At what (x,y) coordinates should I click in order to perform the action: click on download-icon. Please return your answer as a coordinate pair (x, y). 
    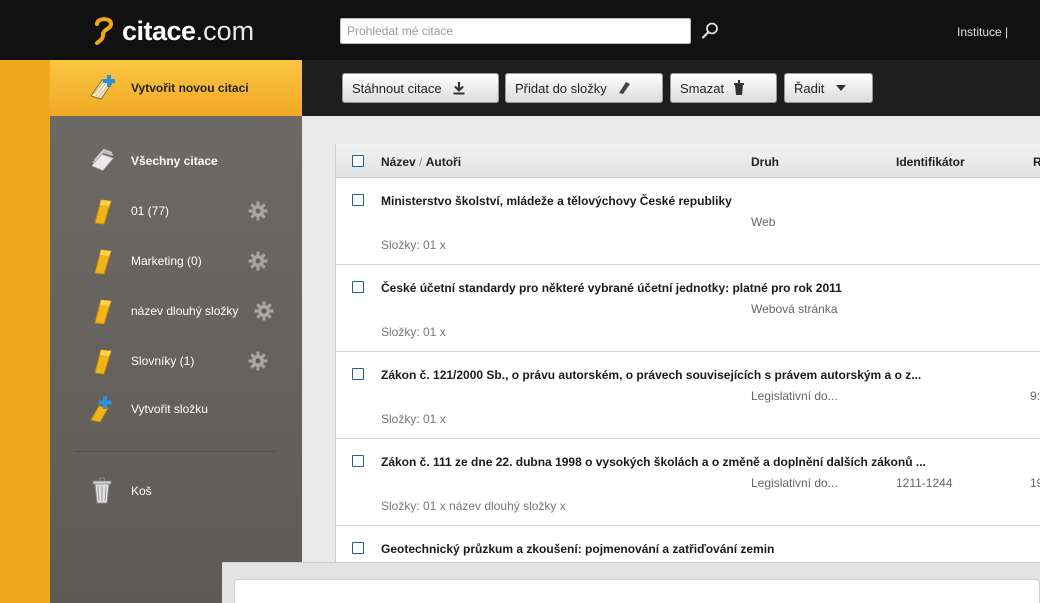
    Looking at the image, I should click on (459, 88).